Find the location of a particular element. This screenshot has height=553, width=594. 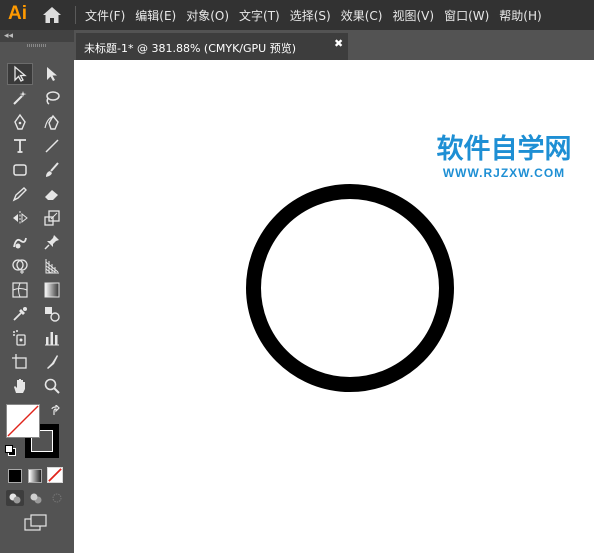

document-tab: 未标题-1* @ 381.88% (CMYK/GPU 预览) ✖ is located at coordinates (212, 46).